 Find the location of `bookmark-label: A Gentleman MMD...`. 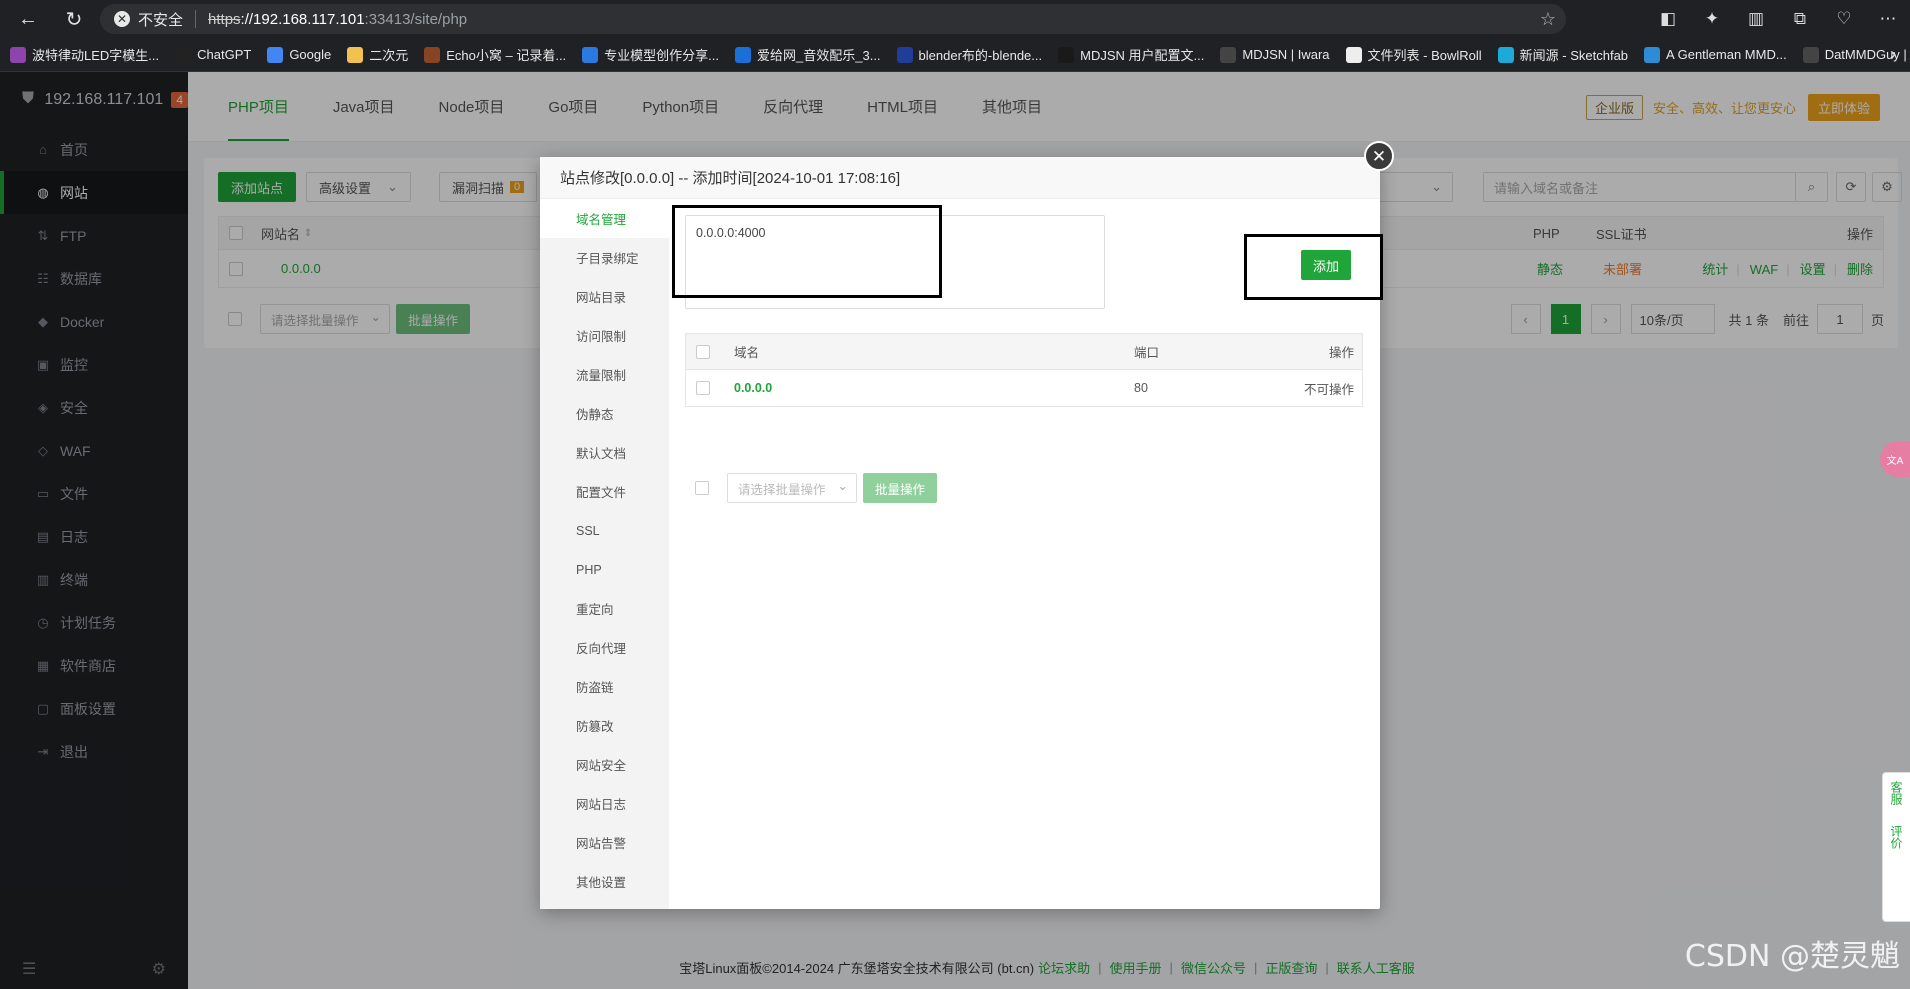

bookmark-label: A Gentleman MMD... is located at coordinates (1726, 54).